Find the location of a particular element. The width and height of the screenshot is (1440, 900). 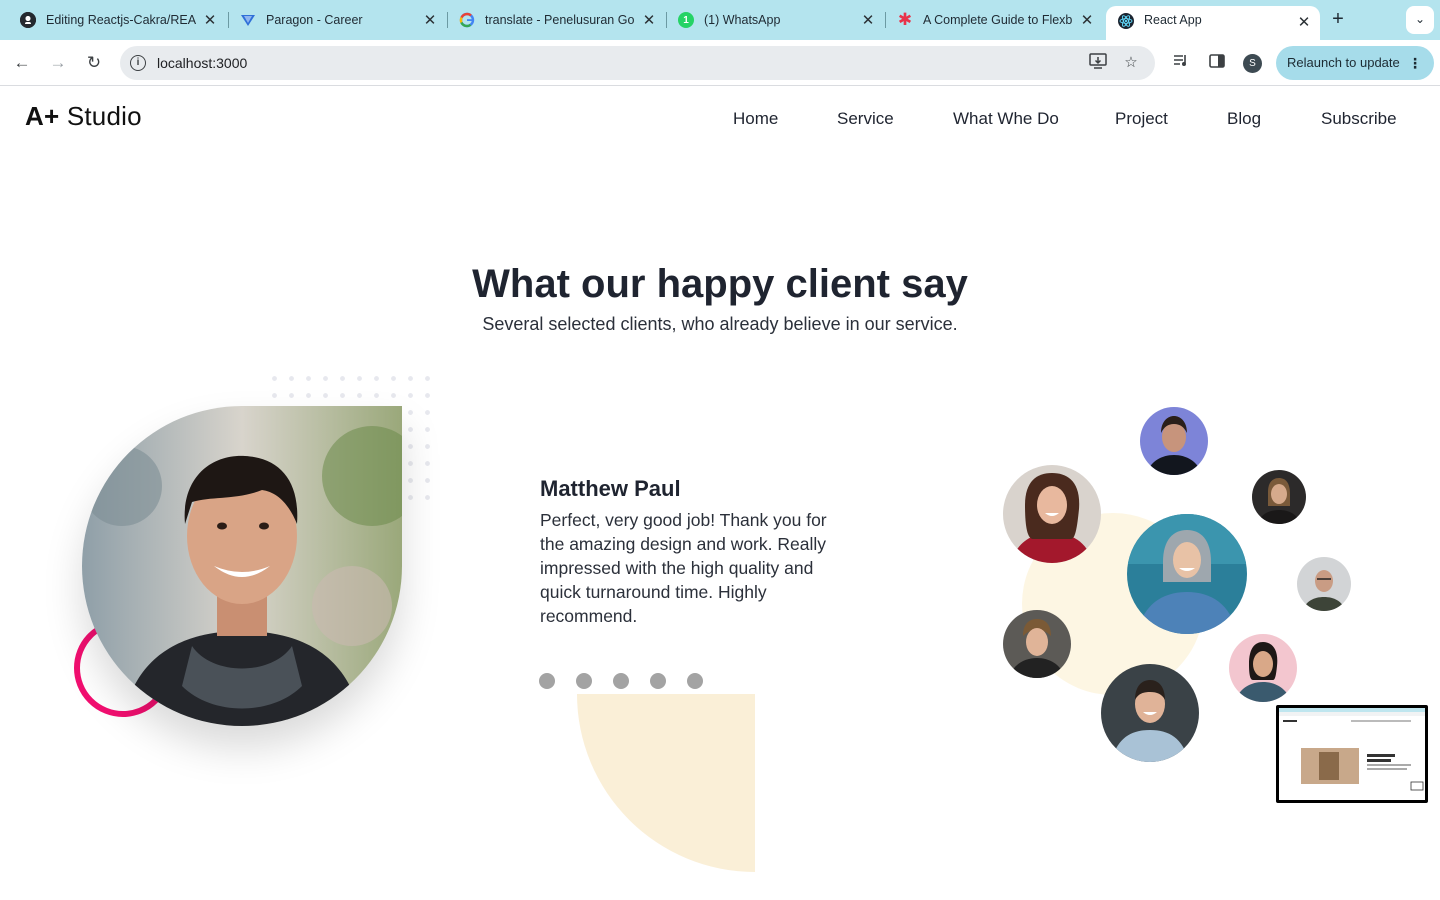

kebab-menu-icon: ⋮ is located at coordinates (1415, 63).